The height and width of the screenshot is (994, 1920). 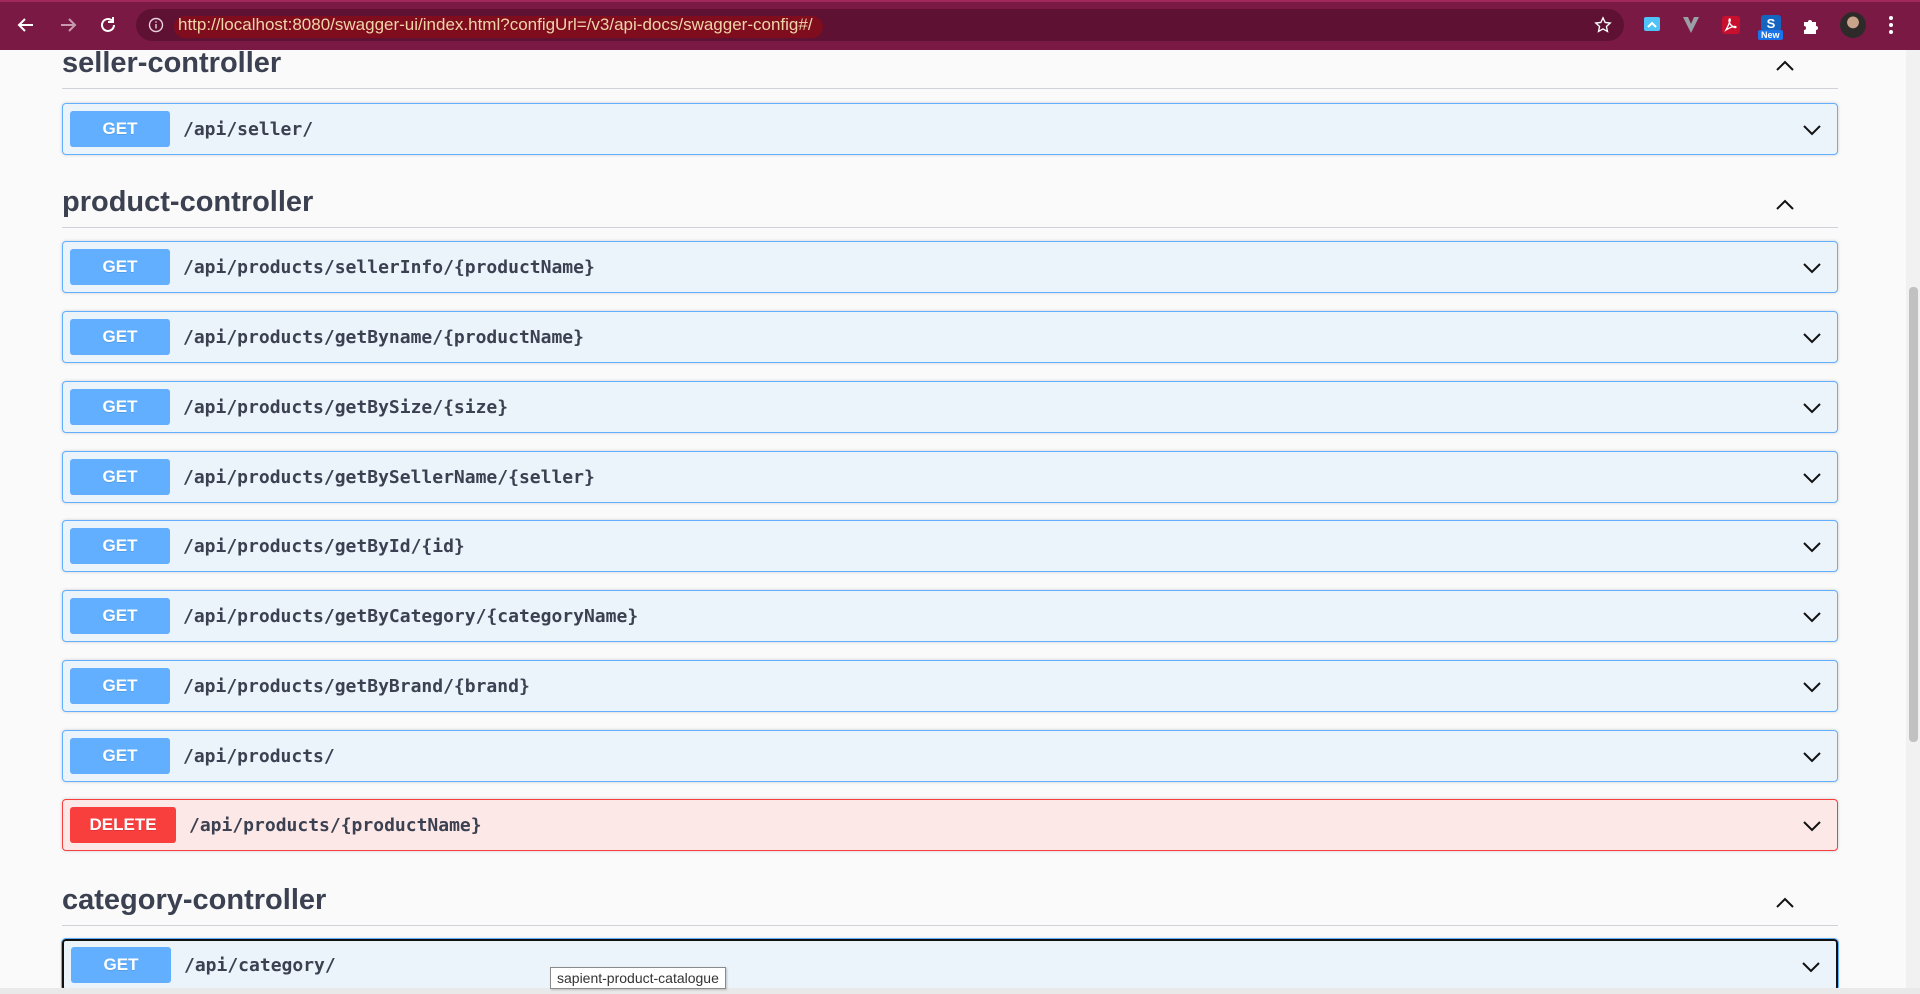 What do you see at coordinates (1771, 23) in the screenshot?
I see `svg-text: S` at bounding box center [1771, 23].